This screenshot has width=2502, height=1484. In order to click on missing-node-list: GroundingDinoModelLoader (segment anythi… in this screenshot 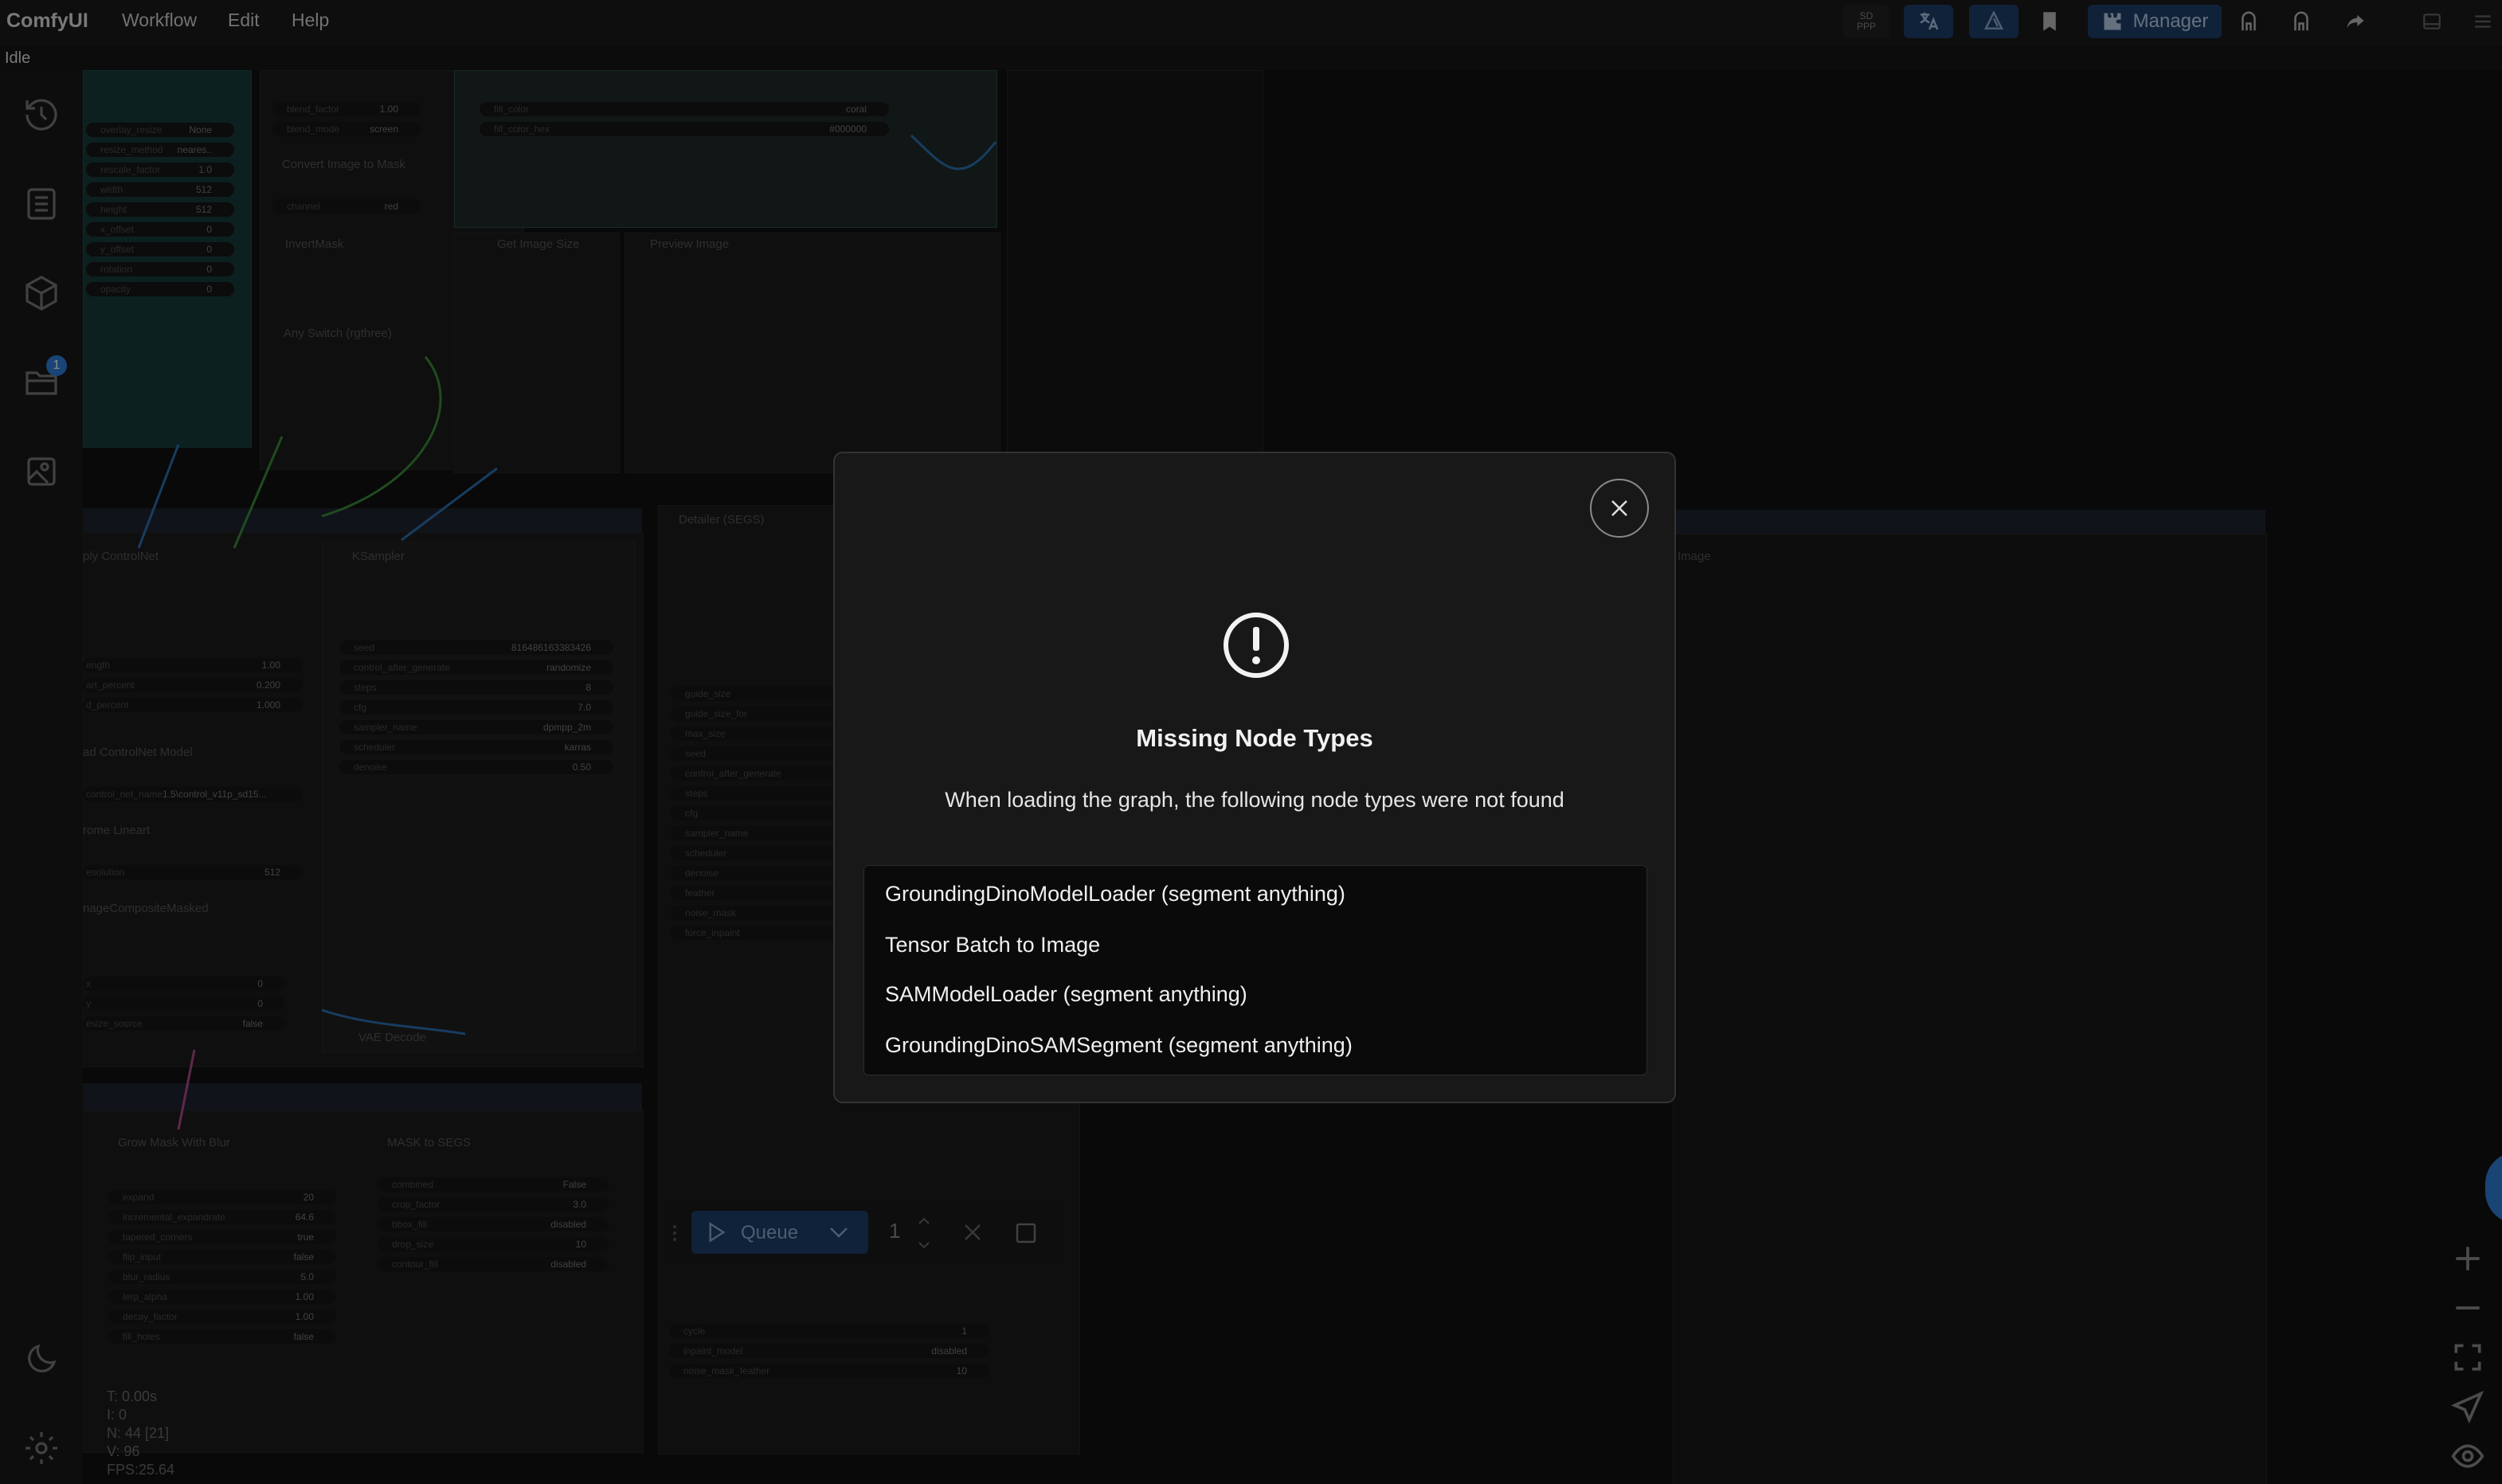, I will do `click(1255, 970)`.